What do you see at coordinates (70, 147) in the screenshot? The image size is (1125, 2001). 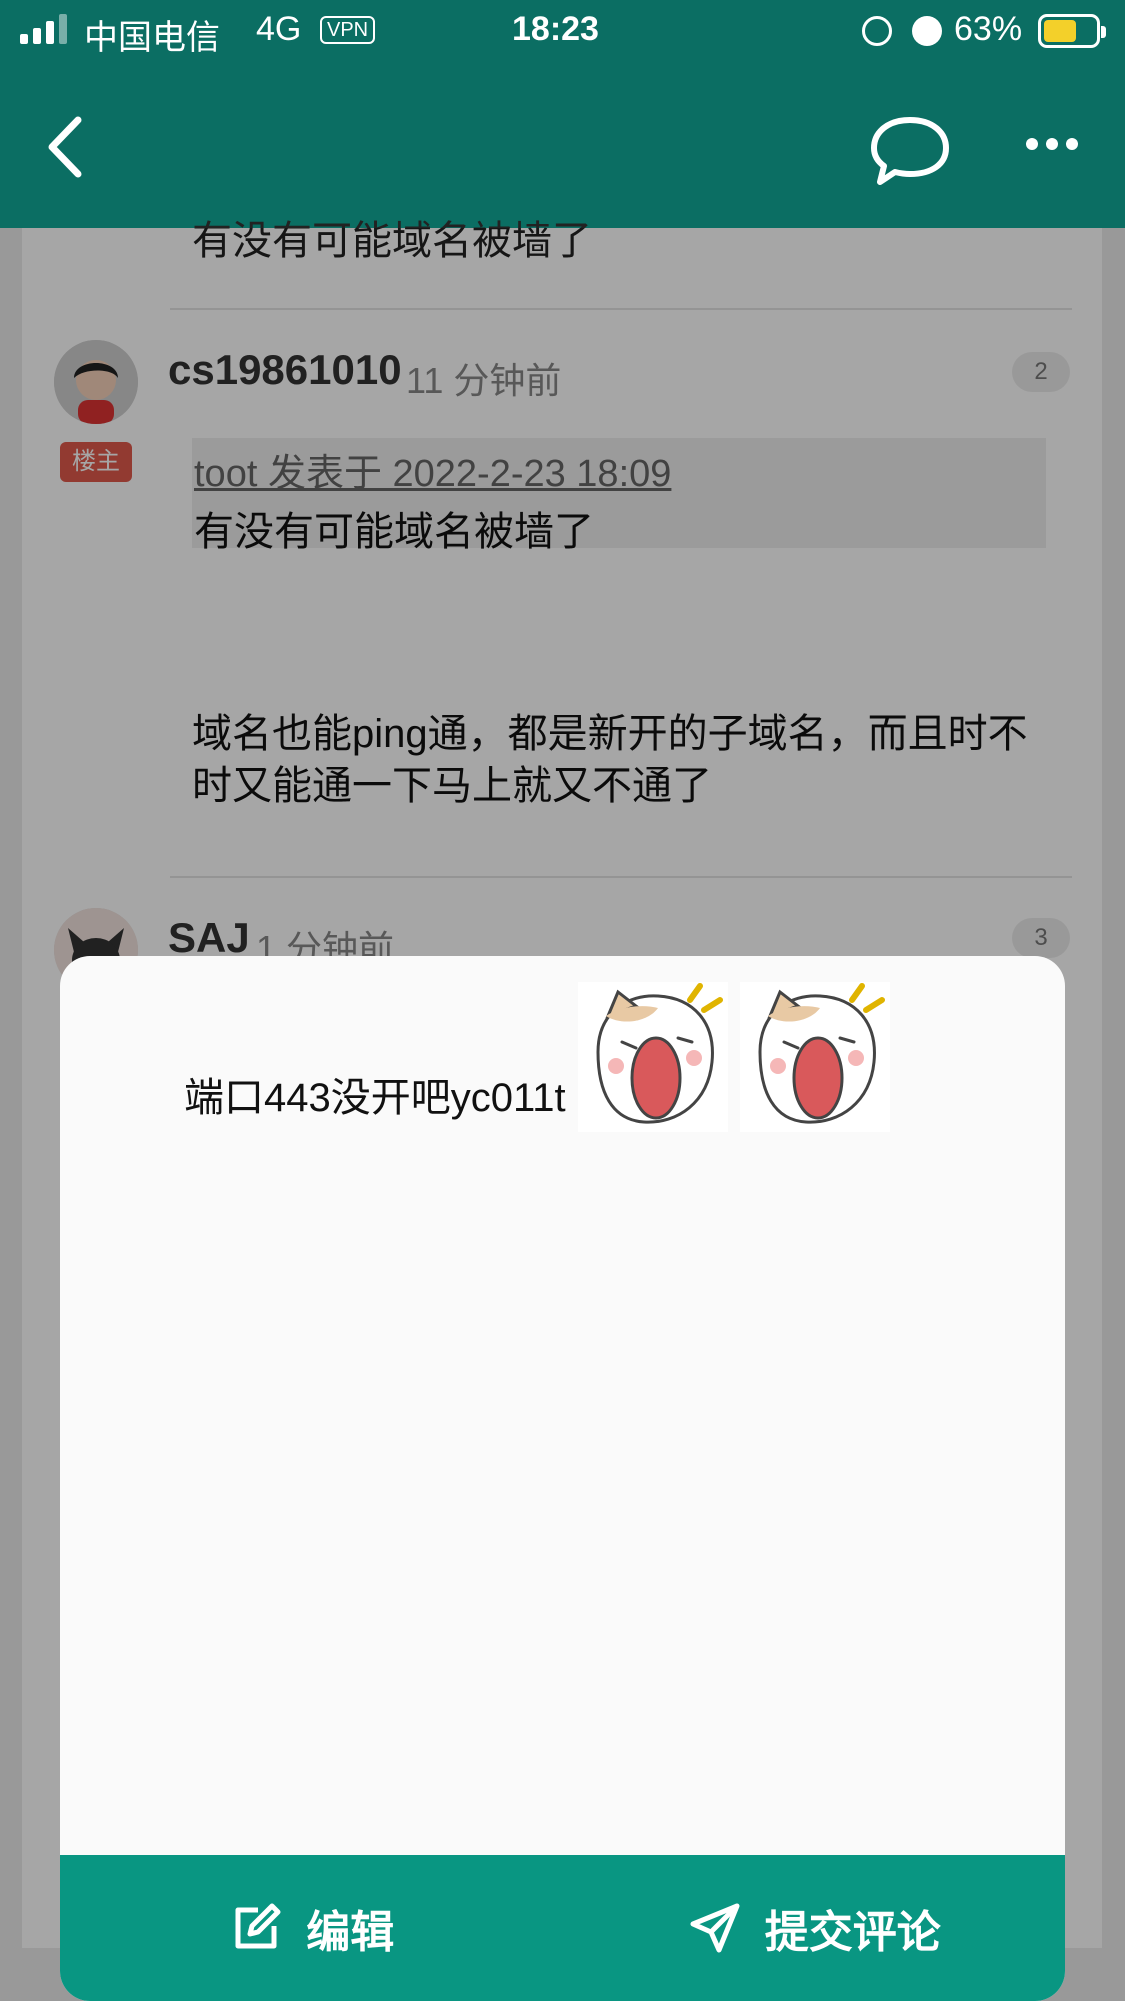 I see `back-icon` at bounding box center [70, 147].